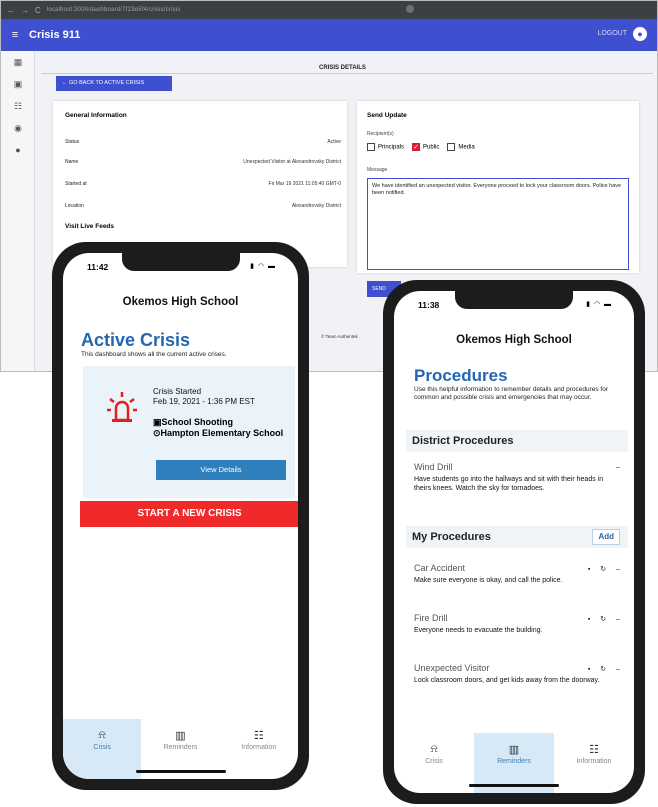  I want to click on info-row-status: Status Active, so click(203, 142).